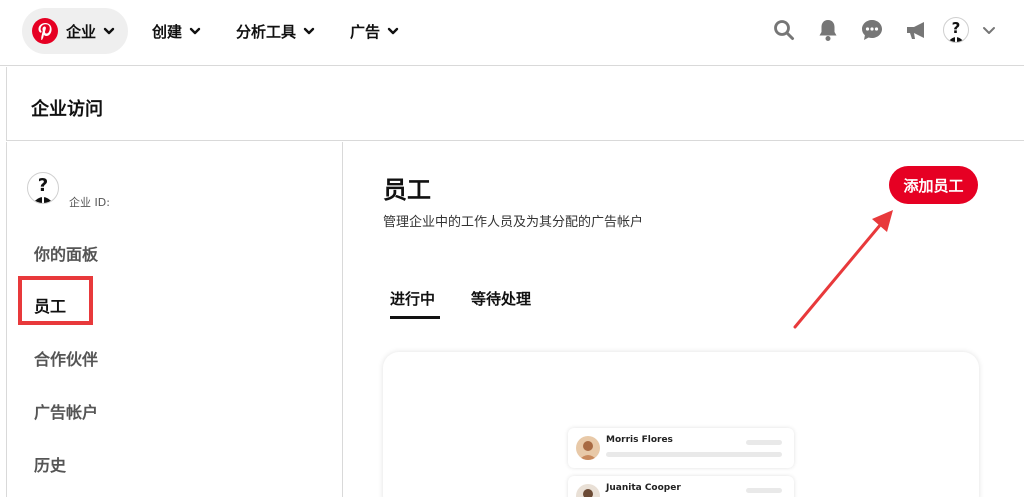 This screenshot has width=1024, height=497. What do you see at coordinates (50, 464) in the screenshot?
I see `sidebar-item-history: 历史` at bounding box center [50, 464].